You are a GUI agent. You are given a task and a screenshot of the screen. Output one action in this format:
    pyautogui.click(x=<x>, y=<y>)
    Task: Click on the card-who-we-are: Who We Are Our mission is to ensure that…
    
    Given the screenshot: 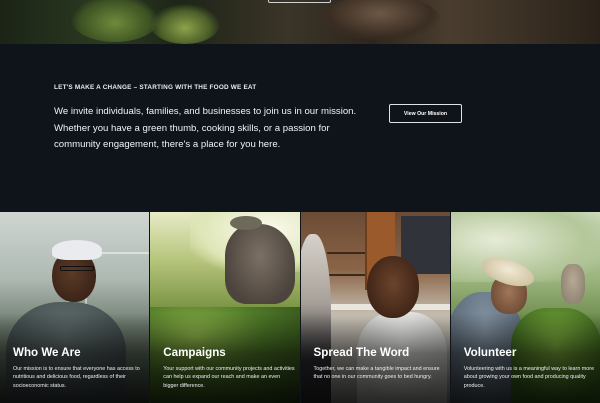 What is the action you would take?
    pyautogui.click(x=75, y=307)
    